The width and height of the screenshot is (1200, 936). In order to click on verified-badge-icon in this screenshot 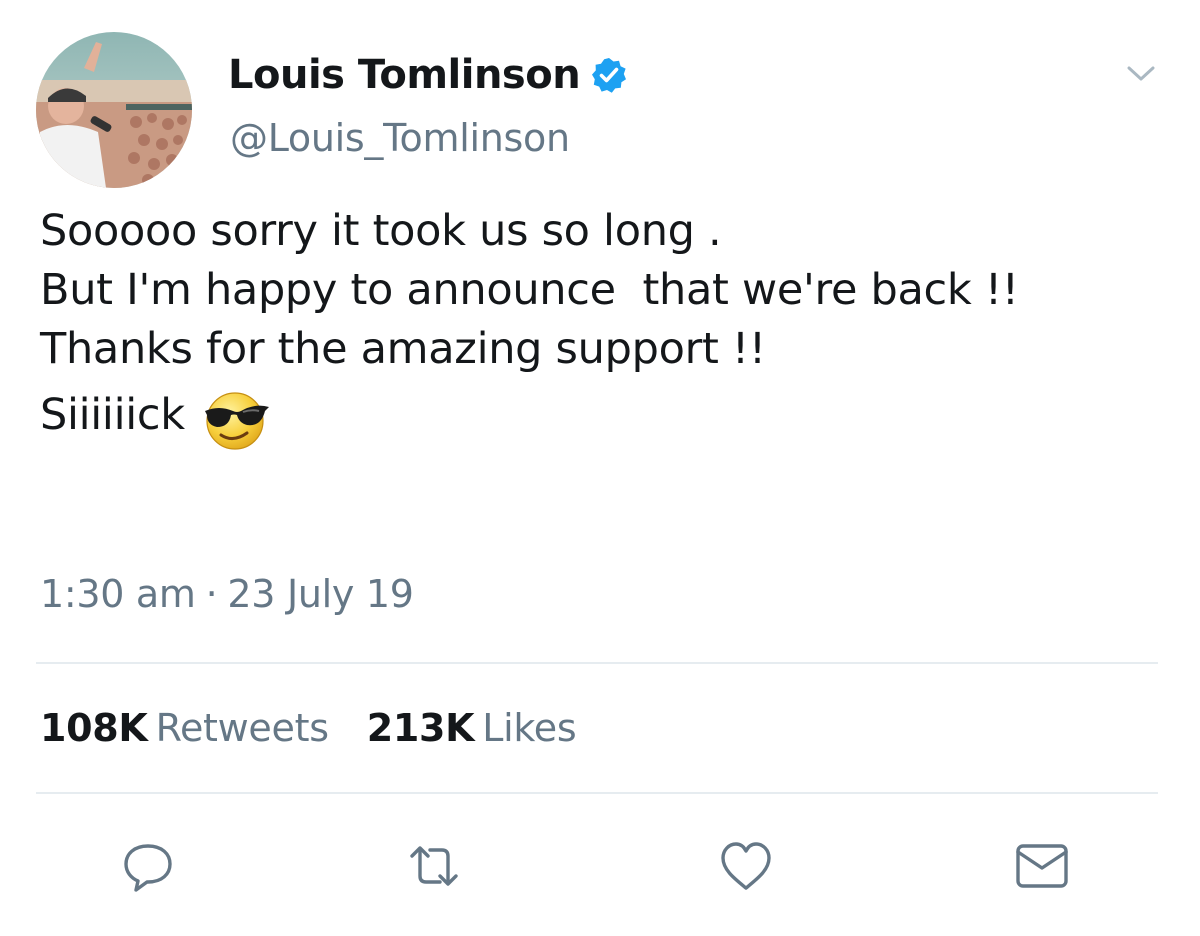, I will do `click(609, 75)`.